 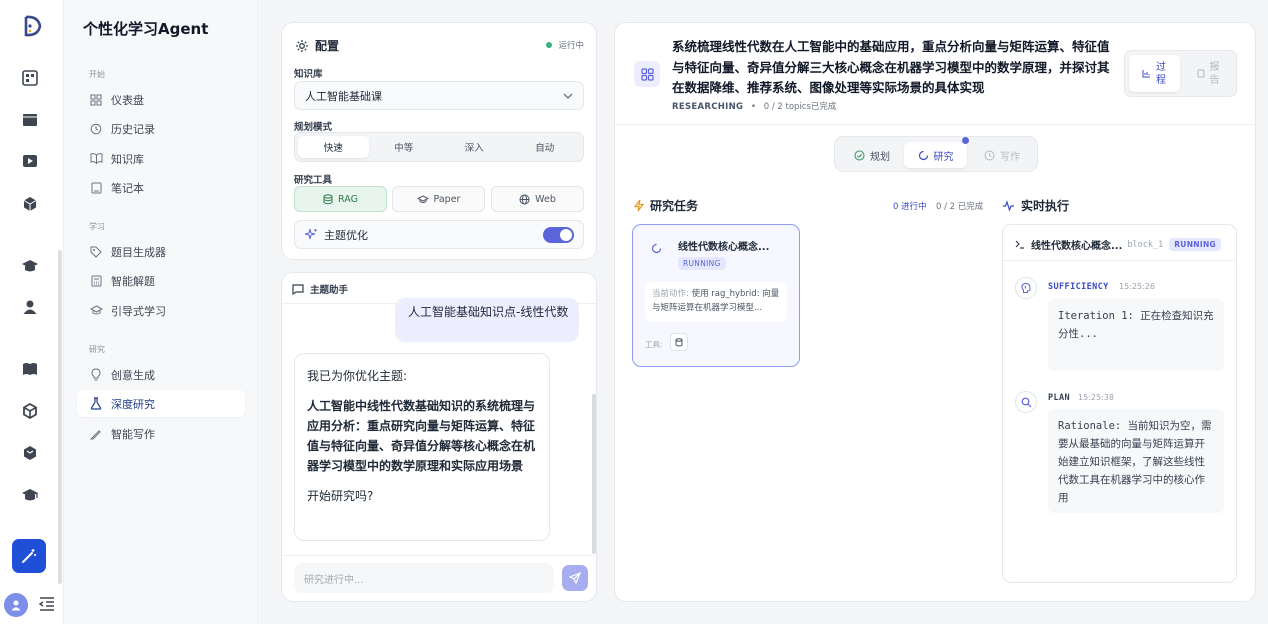 What do you see at coordinates (474, 147) in the screenshot?
I see `mode-deep: 深入` at bounding box center [474, 147].